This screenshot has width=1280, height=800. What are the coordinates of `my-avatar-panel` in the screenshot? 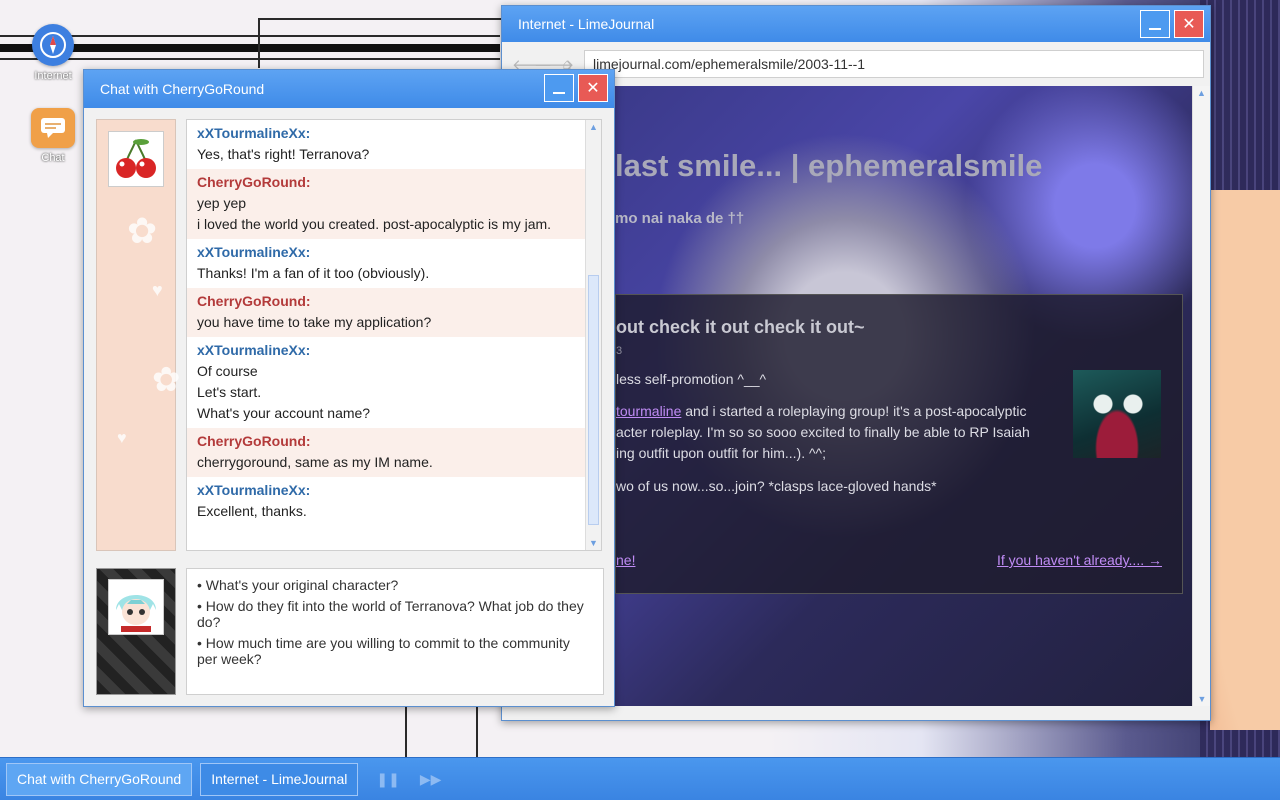 It's located at (136, 631).